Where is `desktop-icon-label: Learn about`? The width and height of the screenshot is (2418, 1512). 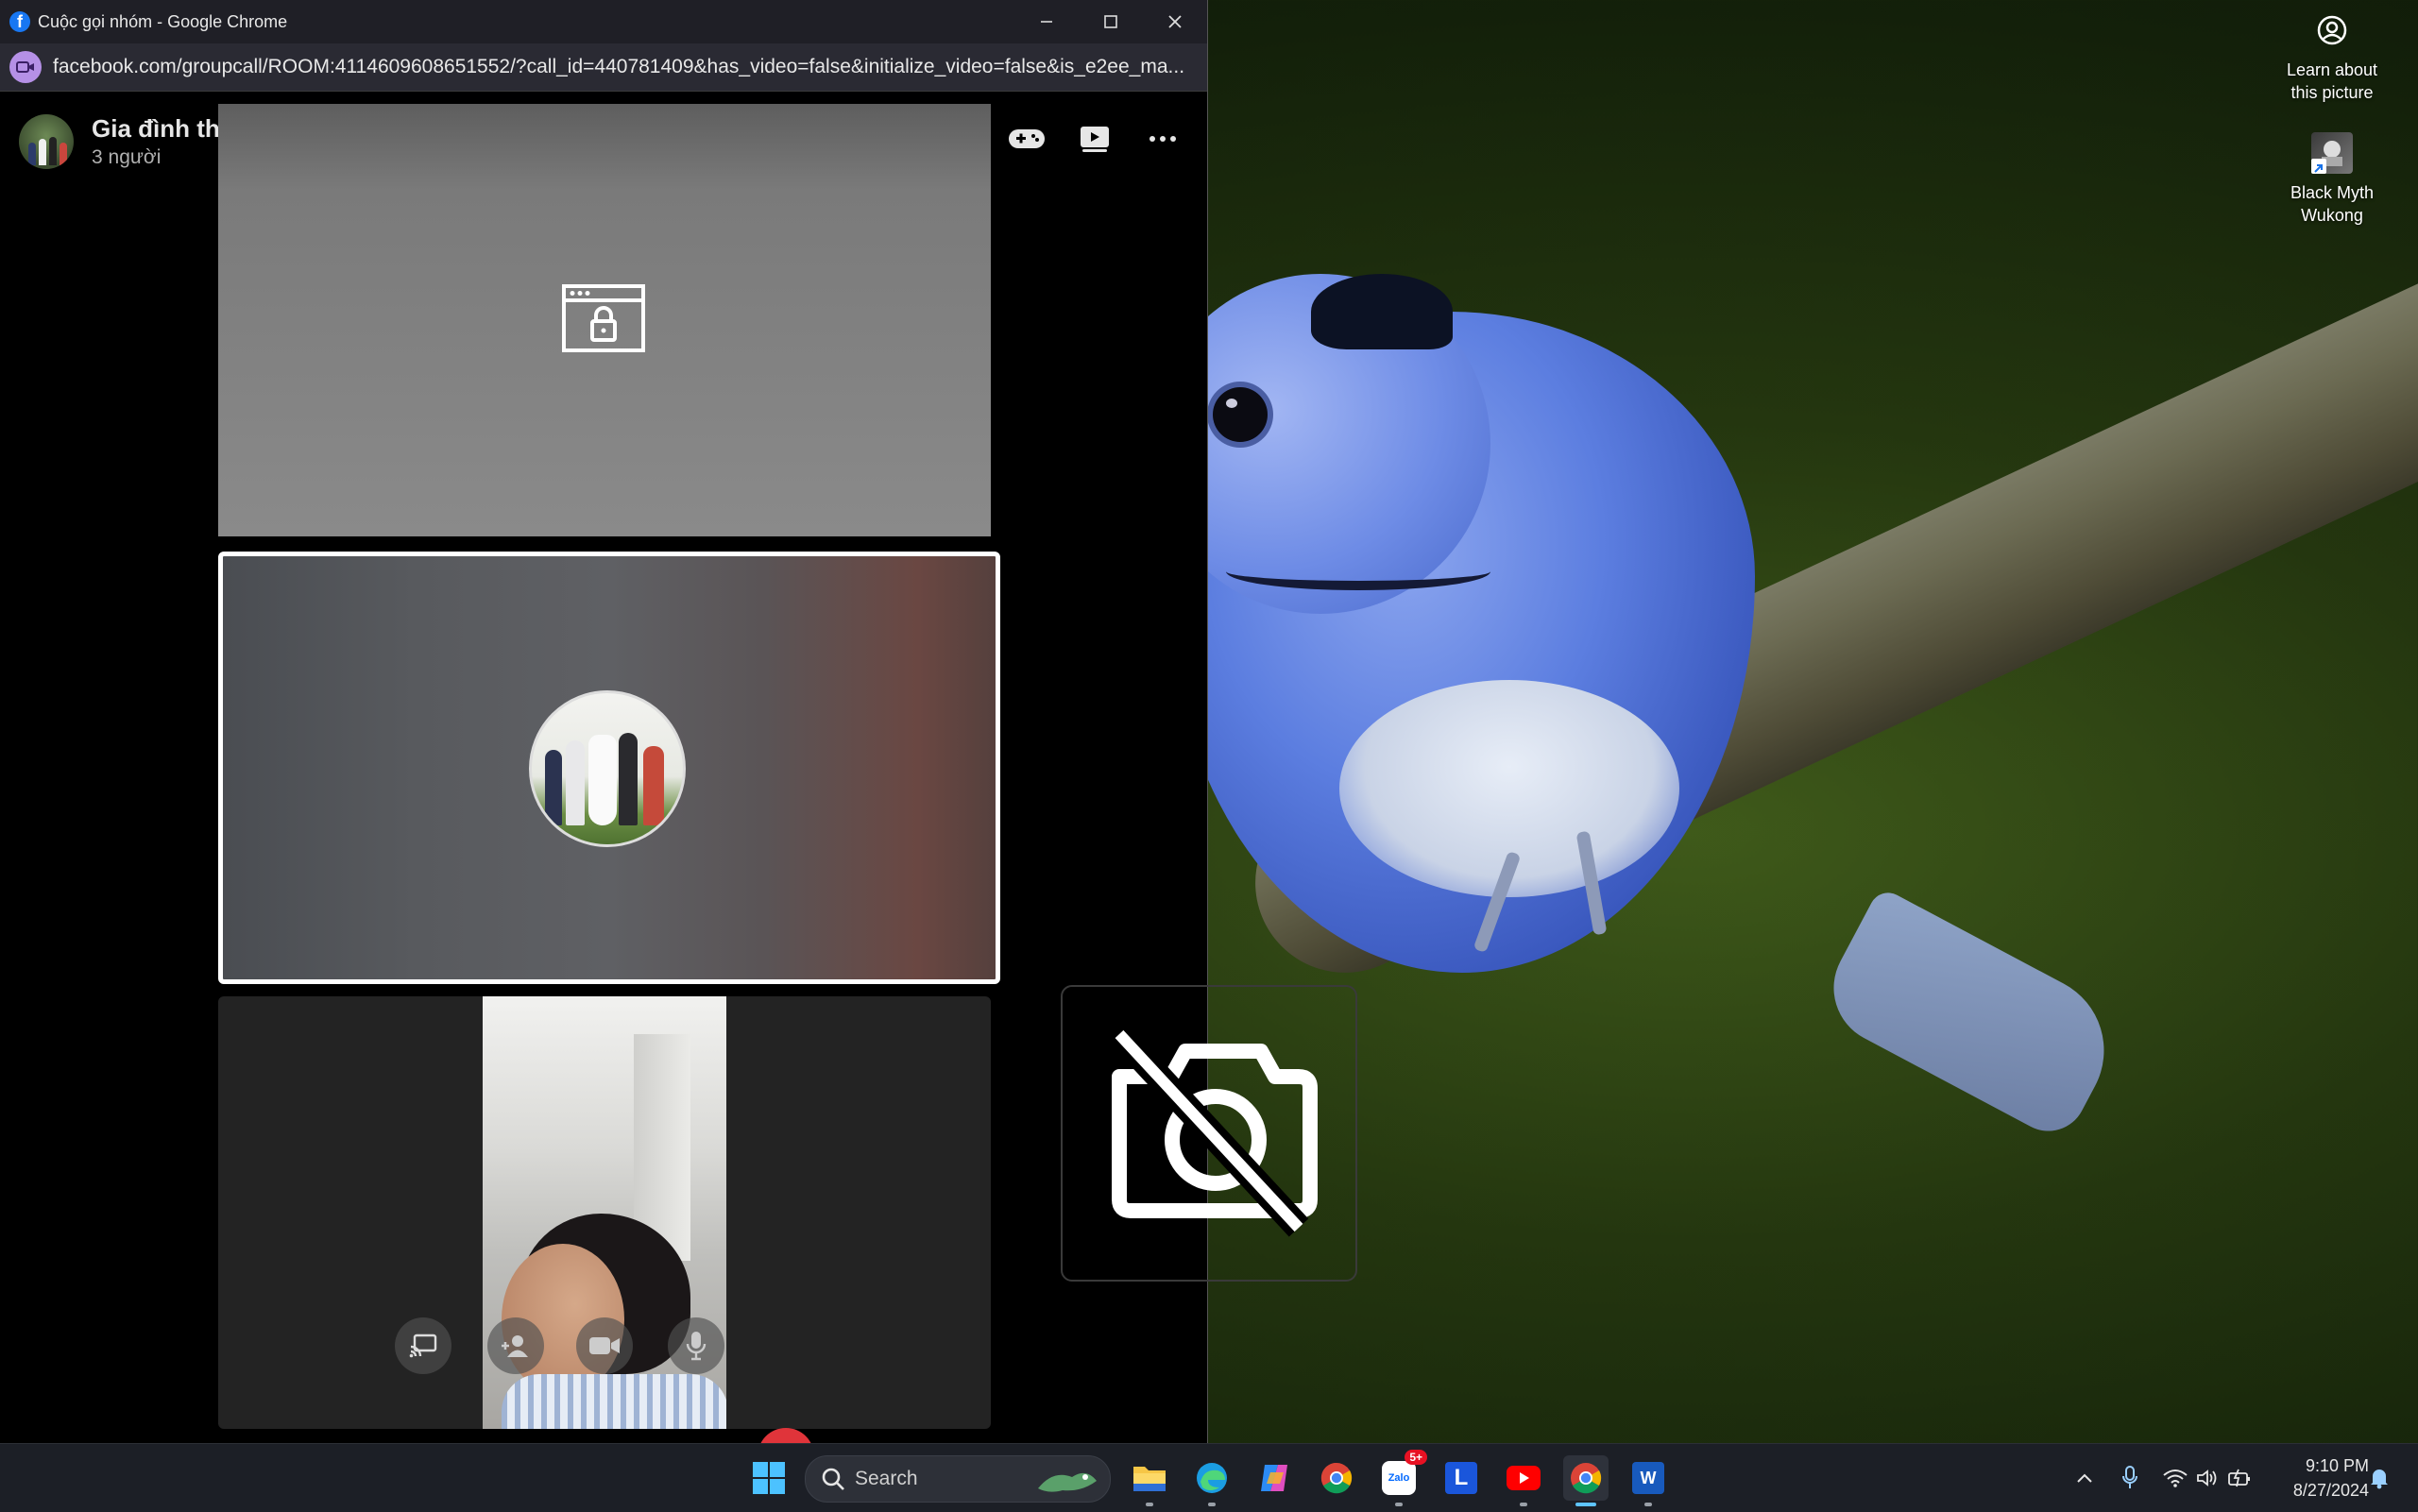
desktop-icon-label: Learn about is located at coordinates (2332, 70).